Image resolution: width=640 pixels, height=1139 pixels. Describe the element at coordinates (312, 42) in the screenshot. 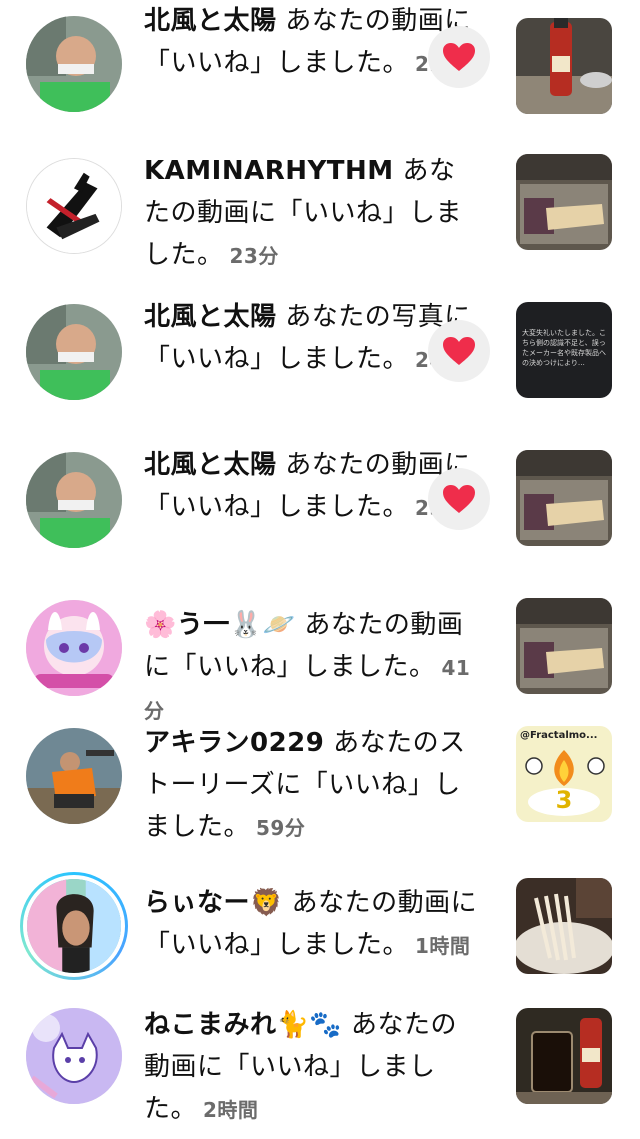

I see `notification-text: 北風と太陽 あなたの動画に「いいね」しました。22分` at that location.